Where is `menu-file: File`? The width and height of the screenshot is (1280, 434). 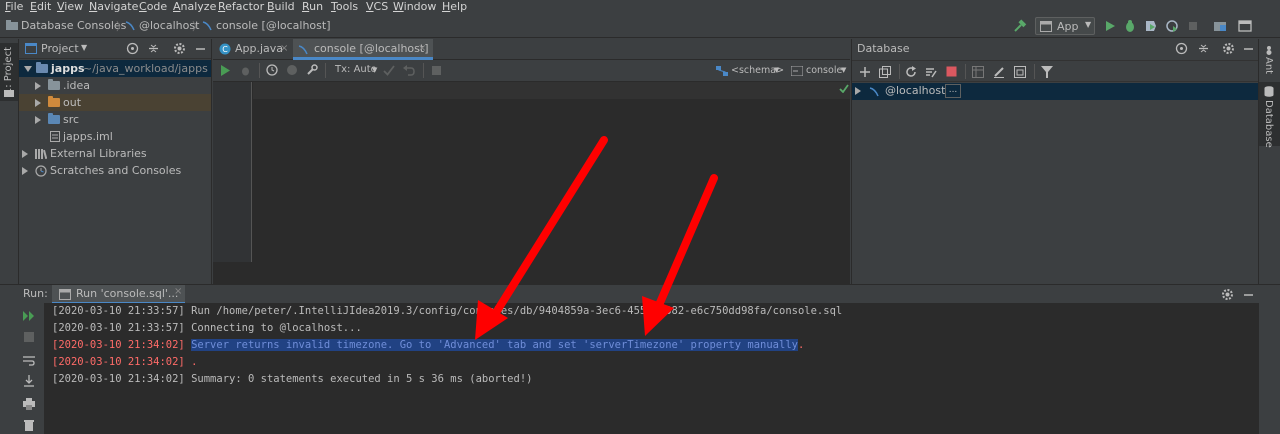
menu-file: File is located at coordinates (14, 6).